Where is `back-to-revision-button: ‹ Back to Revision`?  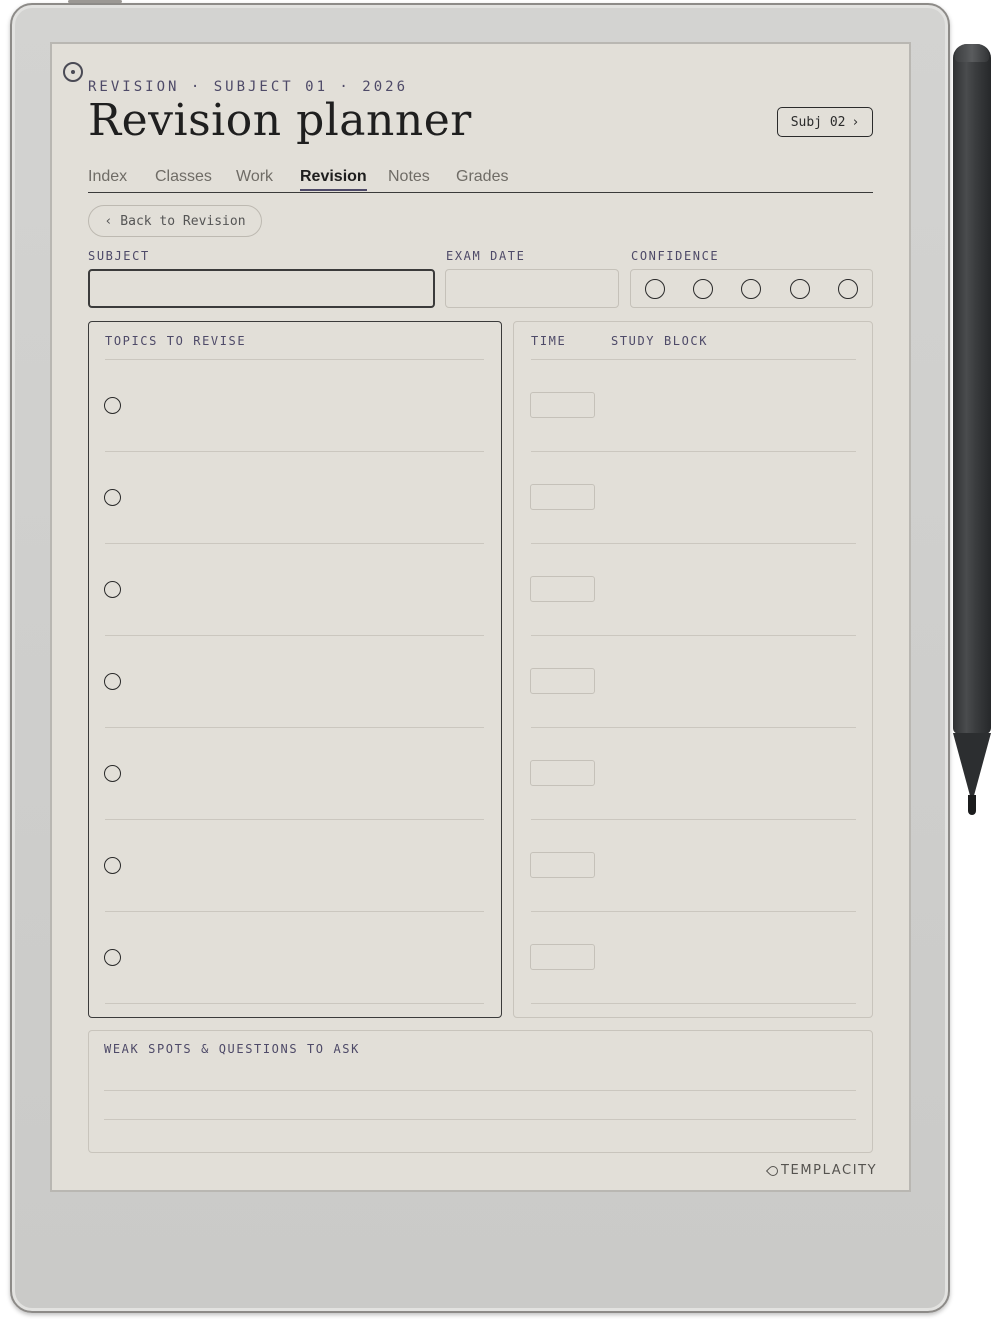 back-to-revision-button: ‹ Back to Revision is located at coordinates (175, 221).